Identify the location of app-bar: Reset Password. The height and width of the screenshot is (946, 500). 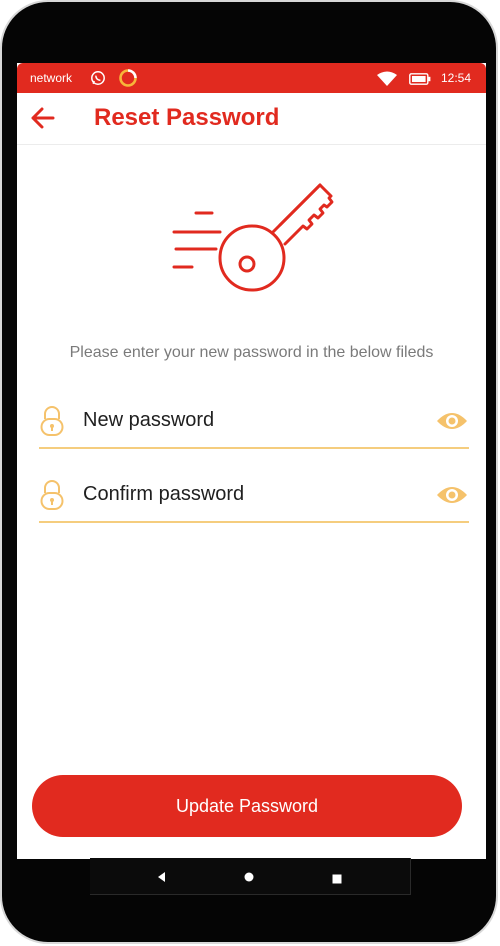
(251, 119).